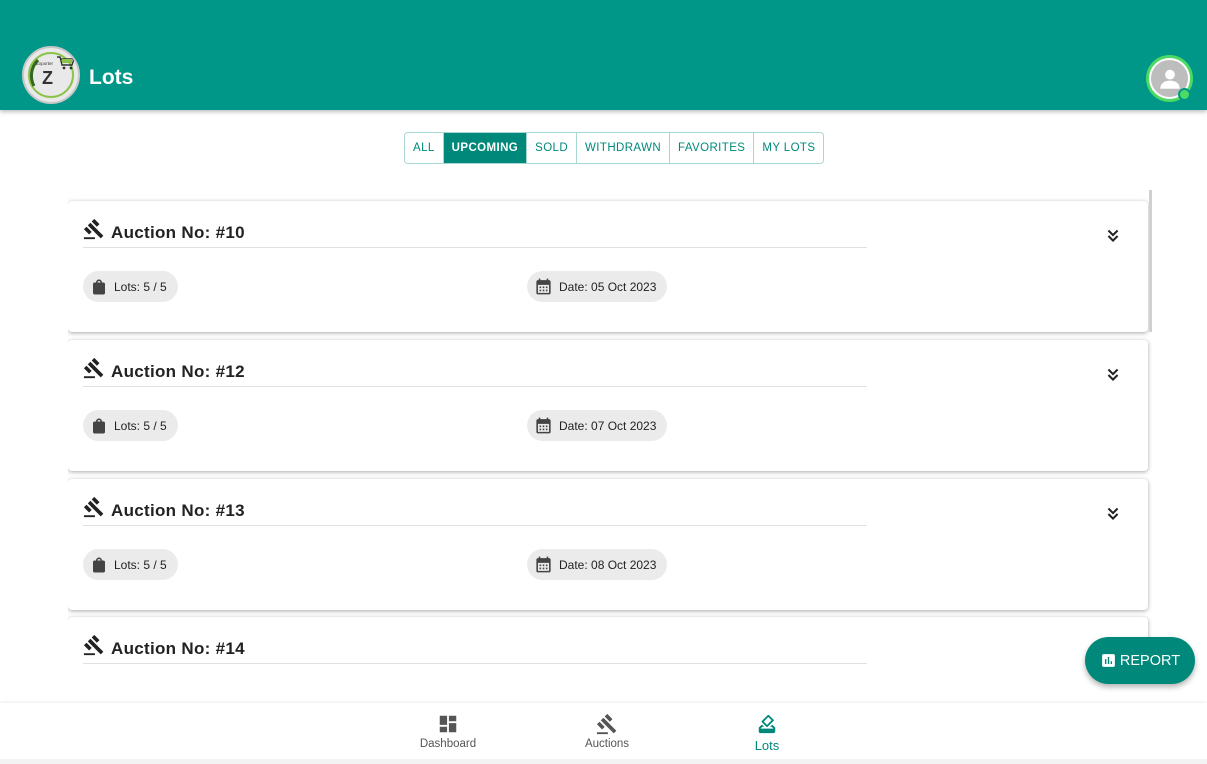 This screenshot has height=764, width=1207. I want to click on tab-withdrawn: WITHDRAWN, so click(624, 148).